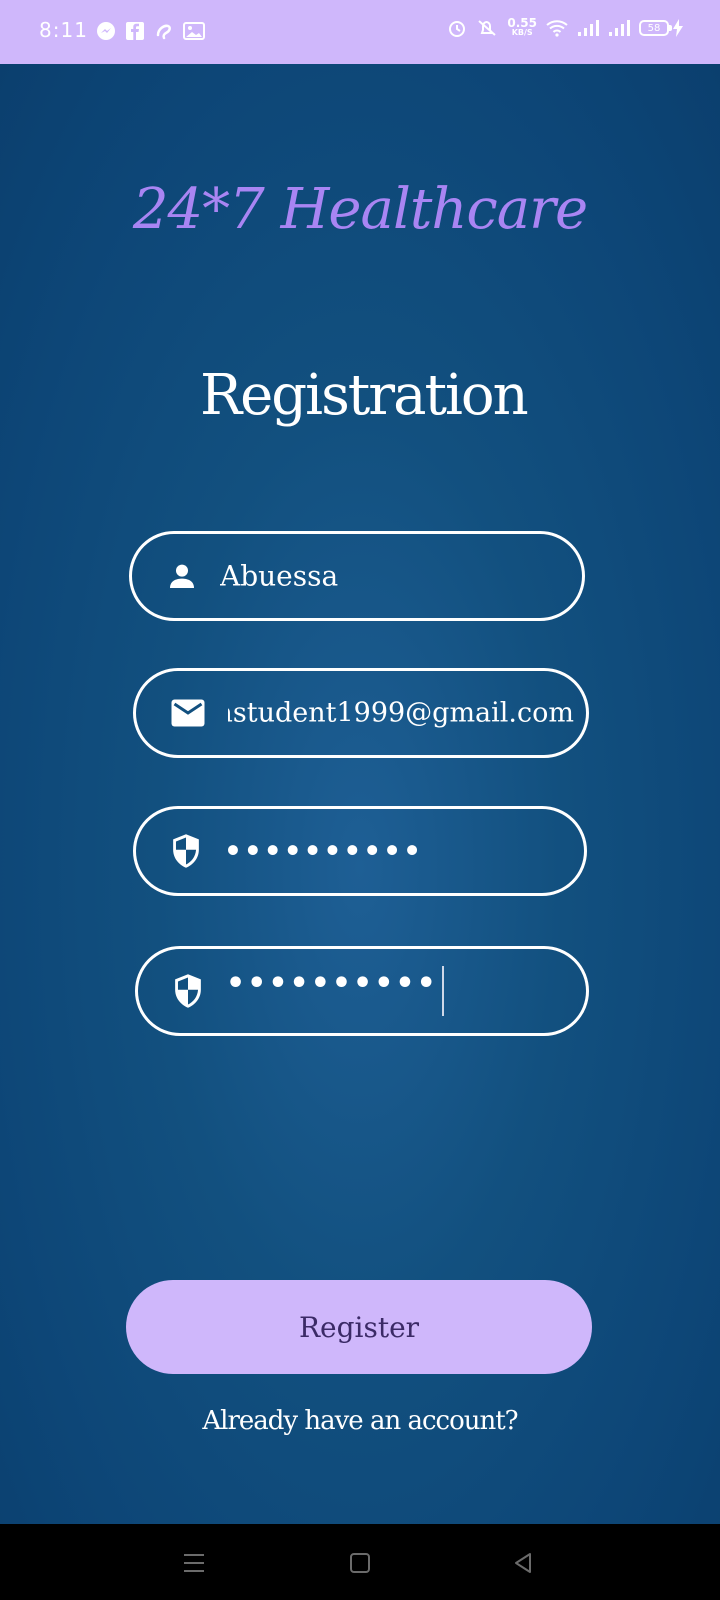 Image resolution: width=720 pixels, height=1600 pixels. I want to click on home-icon, so click(360, 1563).